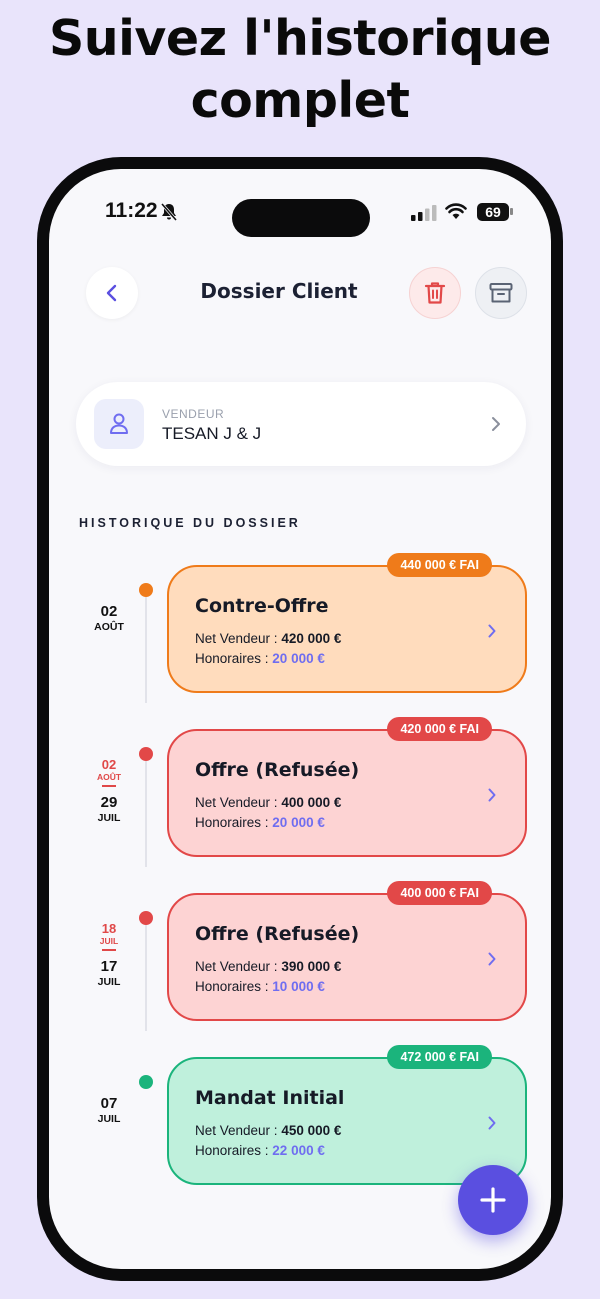  What do you see at coordinates (109, 802) in the screenshot?
I see `date-day: 29` at bounding box center [109, 802].